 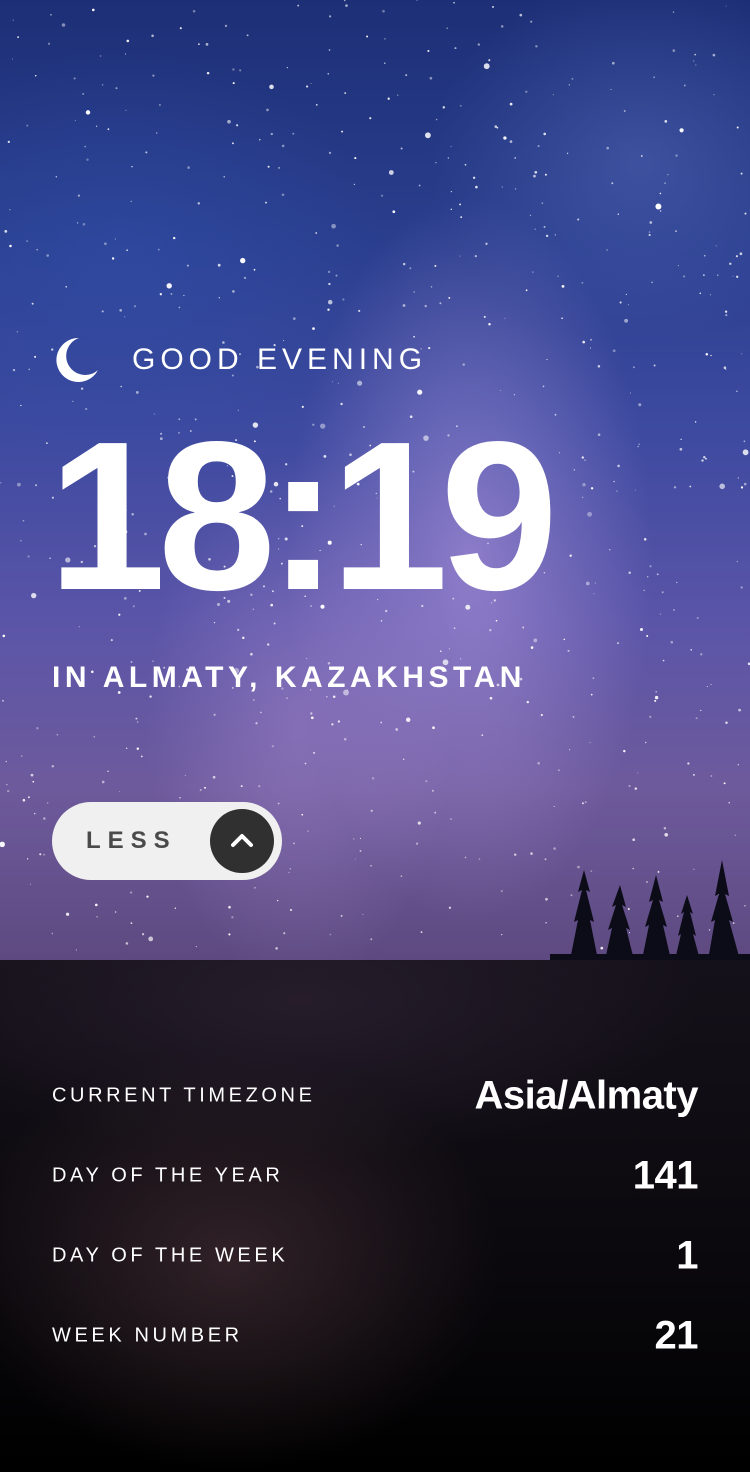 I want to click on treeline-silhouette, so click(x=650, y=910).